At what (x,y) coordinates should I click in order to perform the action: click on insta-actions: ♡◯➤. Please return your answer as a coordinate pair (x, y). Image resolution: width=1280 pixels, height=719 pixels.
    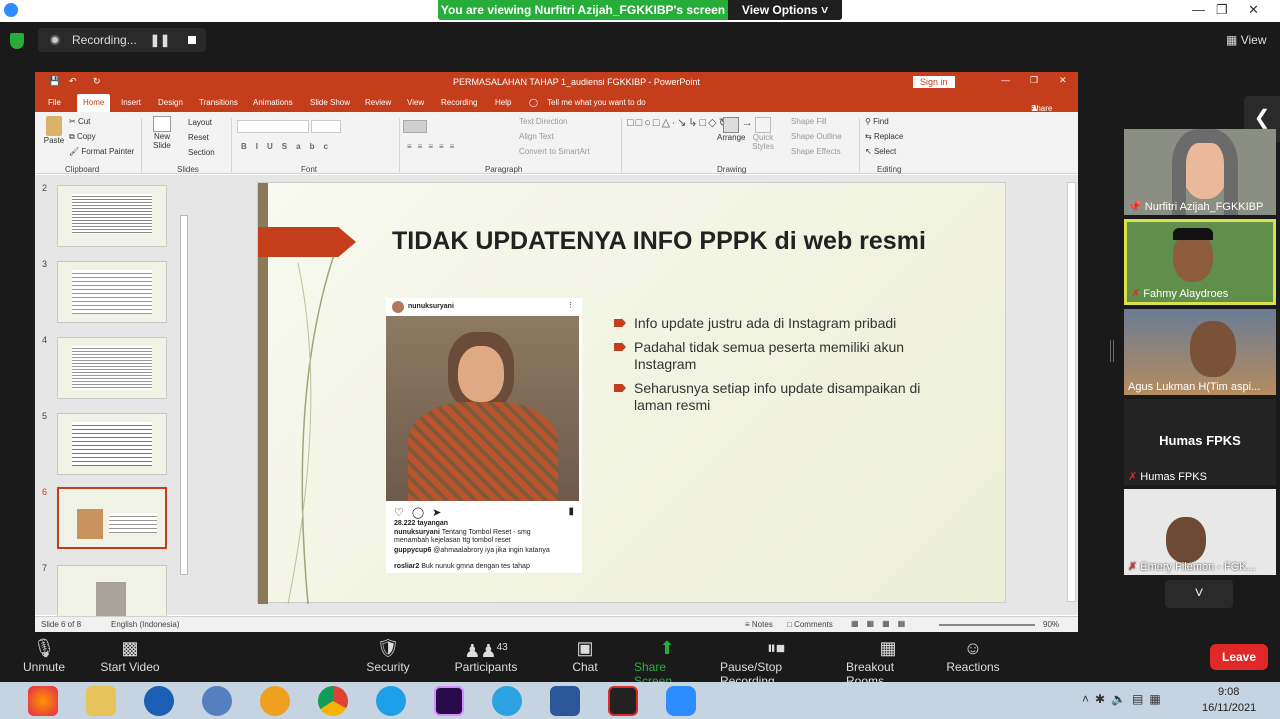
    Looking at the image, I should click on (421, 512).